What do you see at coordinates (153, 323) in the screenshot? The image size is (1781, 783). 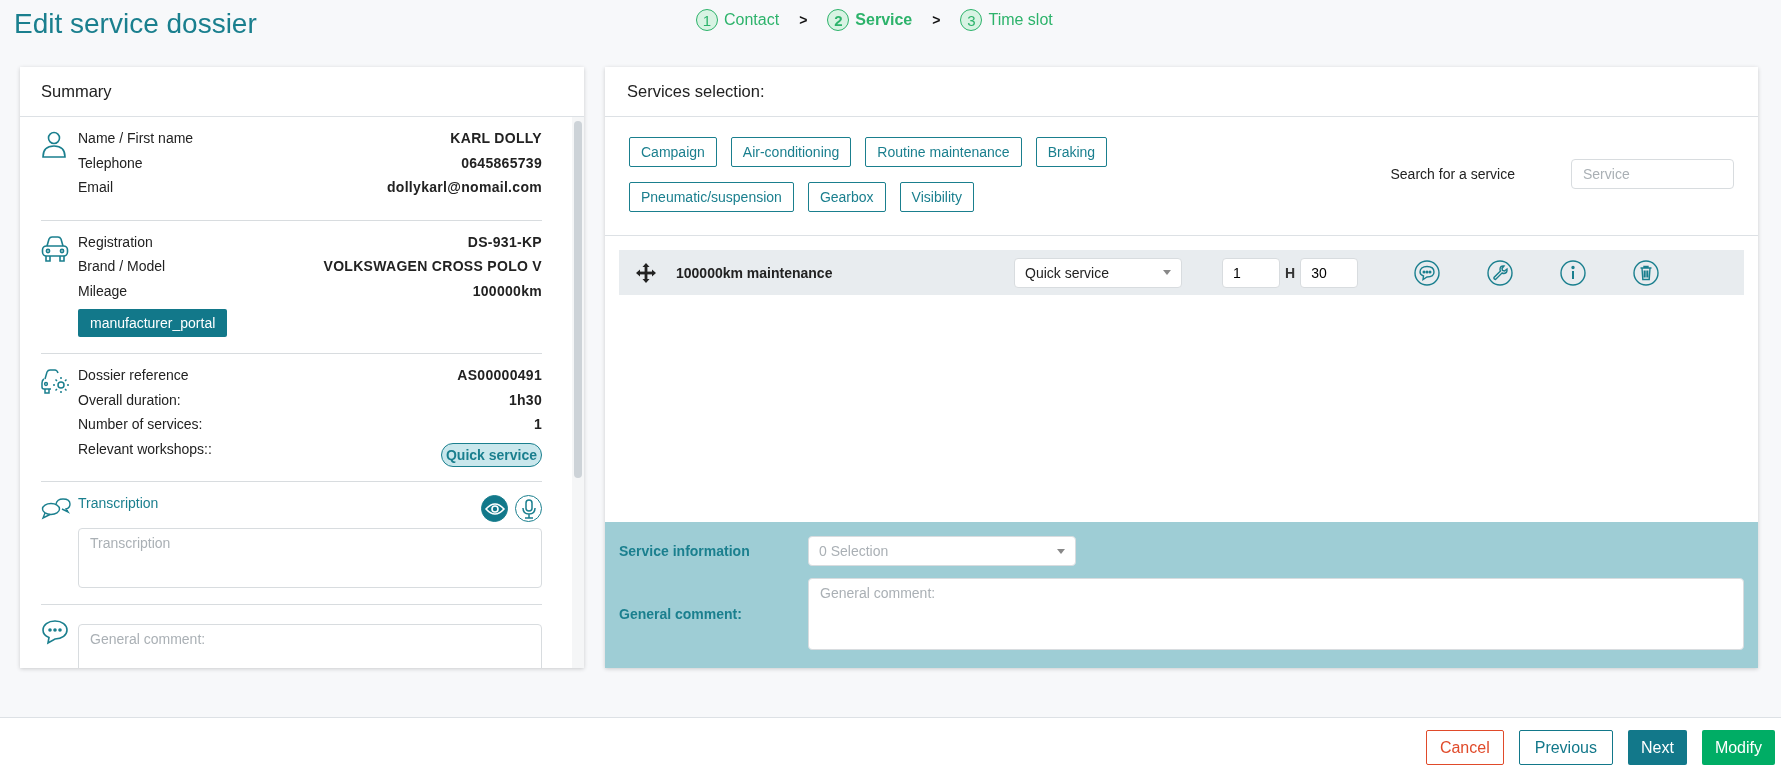 I see `portal-button: manufacturer_portal` at bounding box center [153, 323].